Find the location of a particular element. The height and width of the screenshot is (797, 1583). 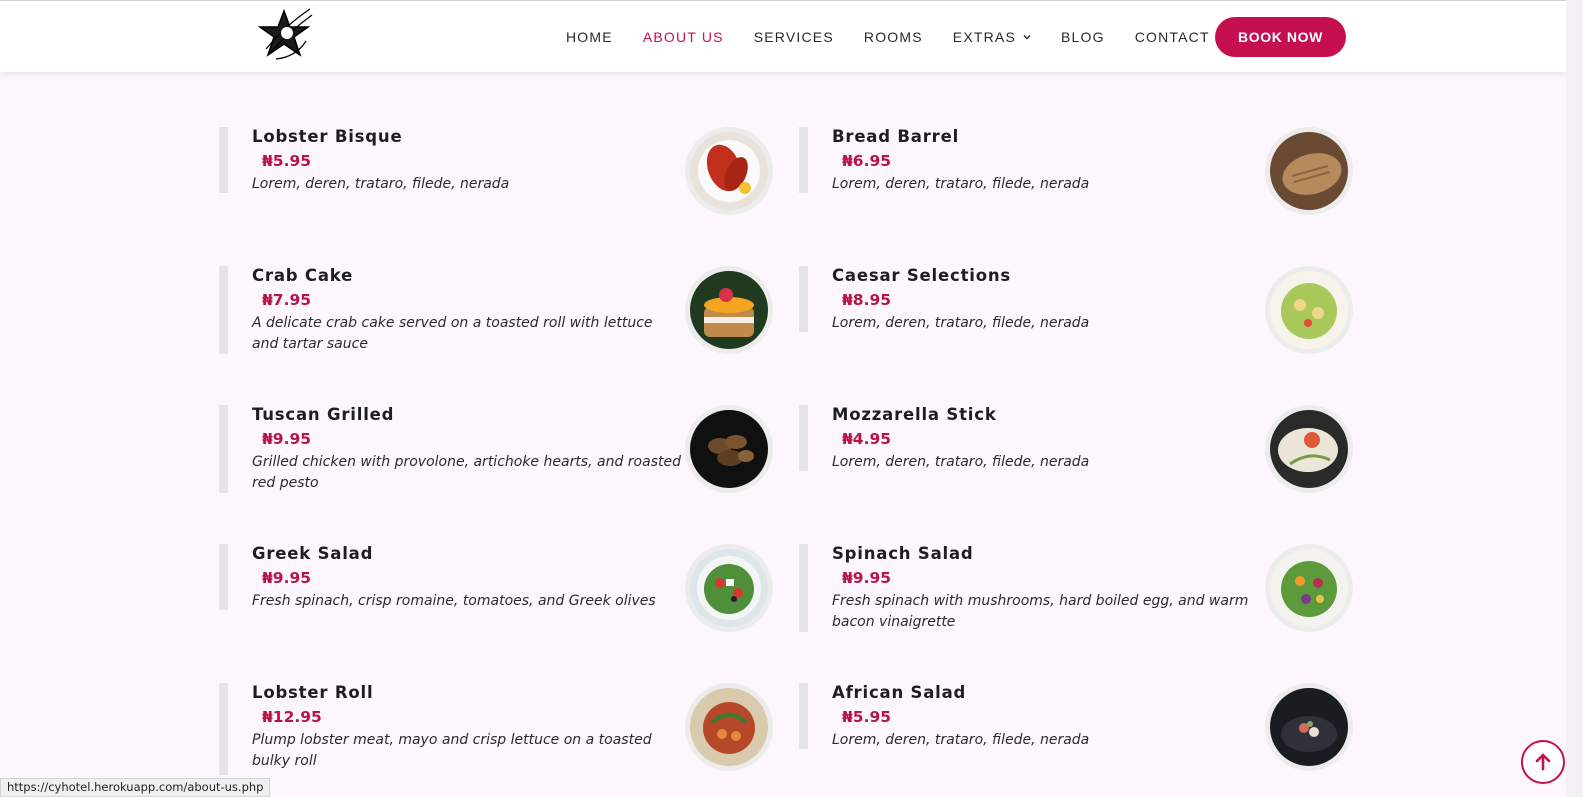

nav-home: HOME is located at coordinates (589, 37).